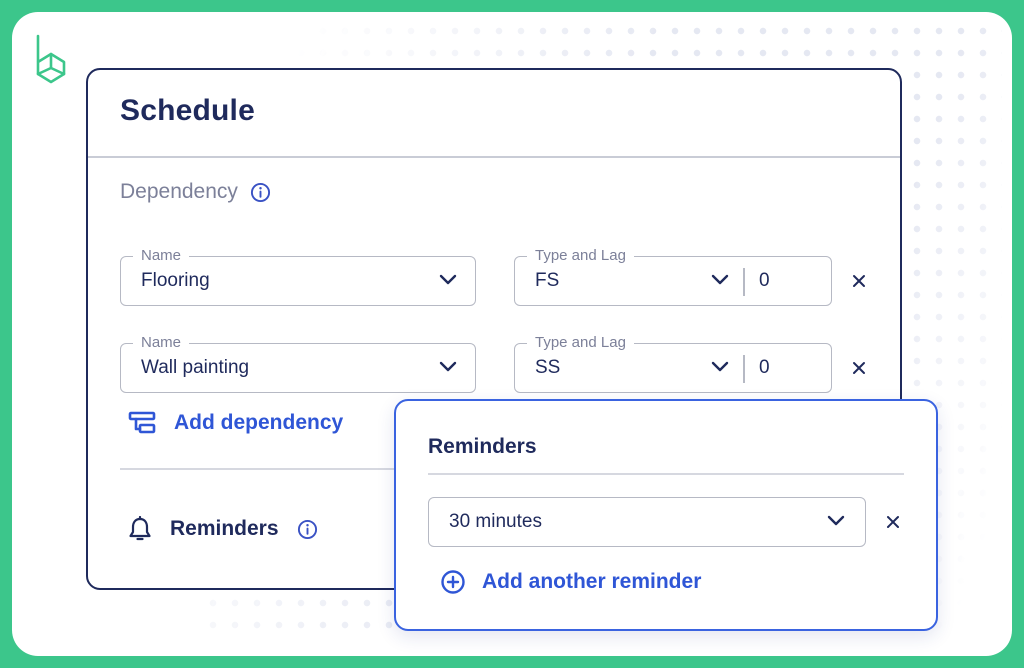 Image resolution: width=1024 pixels, height=668 pixels. Describe the element at coordinates (673, 363) in the screenshot. I see `type-lag-field-2: Type and Lag SS 0` at that location.